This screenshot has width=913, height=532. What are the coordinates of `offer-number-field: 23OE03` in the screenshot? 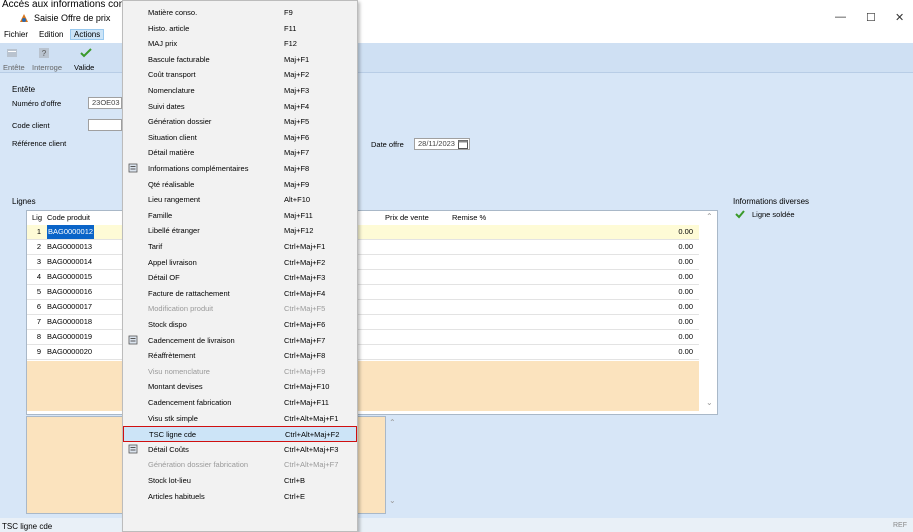 It's located at (105, 103).